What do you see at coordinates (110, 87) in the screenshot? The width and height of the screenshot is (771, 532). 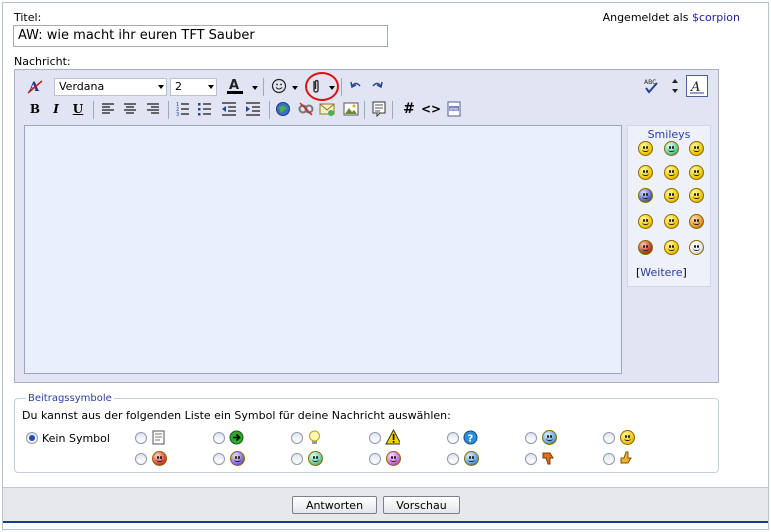 I see `font-select: Verdana` at bounding box center [110, 87].